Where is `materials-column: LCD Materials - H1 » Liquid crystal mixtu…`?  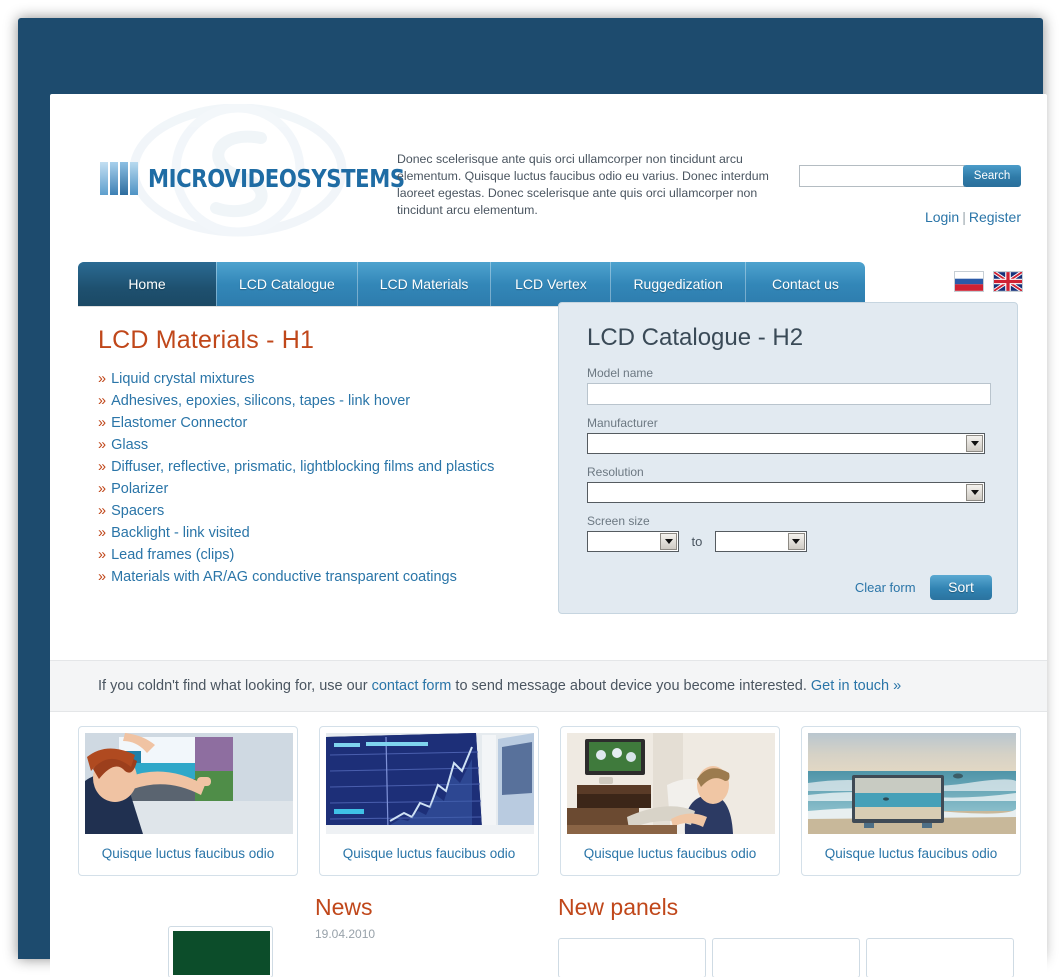 materials-column: LCD Materials - H1 » Liquid crystal mixtu… is located at coordinates (333, 457).